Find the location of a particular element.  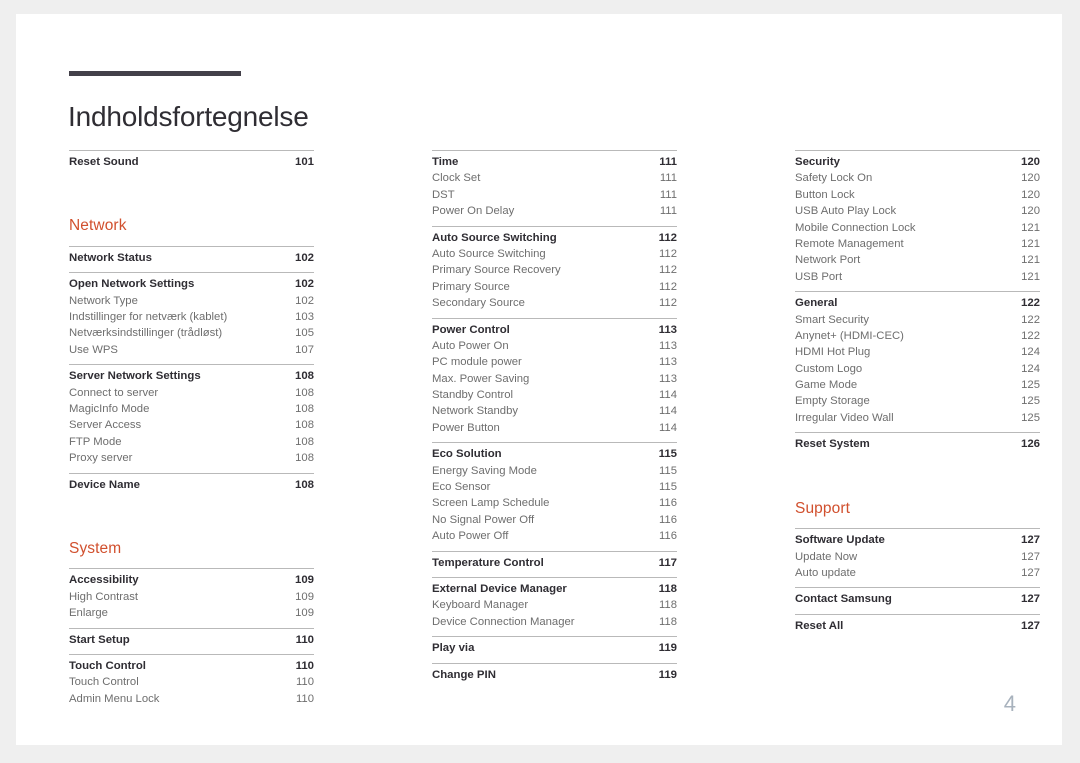

toc-entry: Secondary Source 112 is located at coordinates (554, 303).